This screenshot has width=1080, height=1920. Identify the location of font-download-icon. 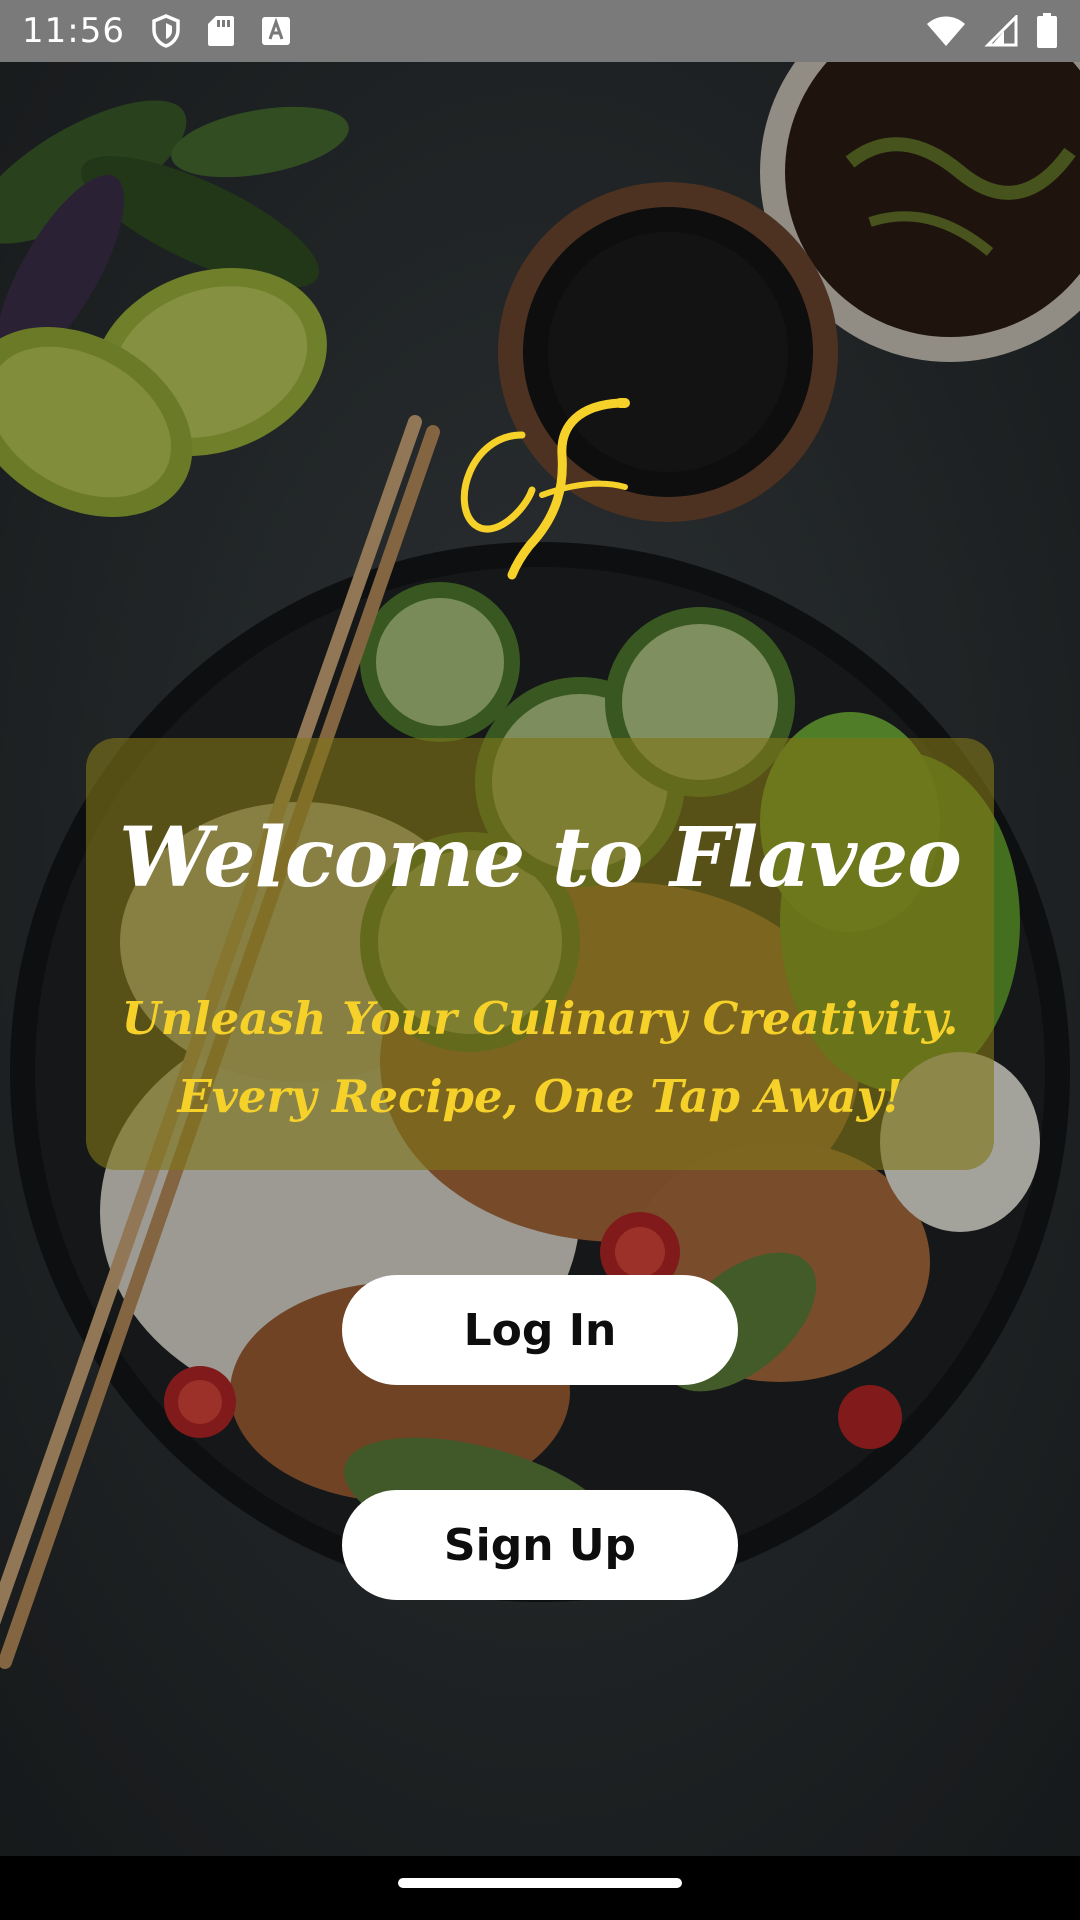
(276, 31).